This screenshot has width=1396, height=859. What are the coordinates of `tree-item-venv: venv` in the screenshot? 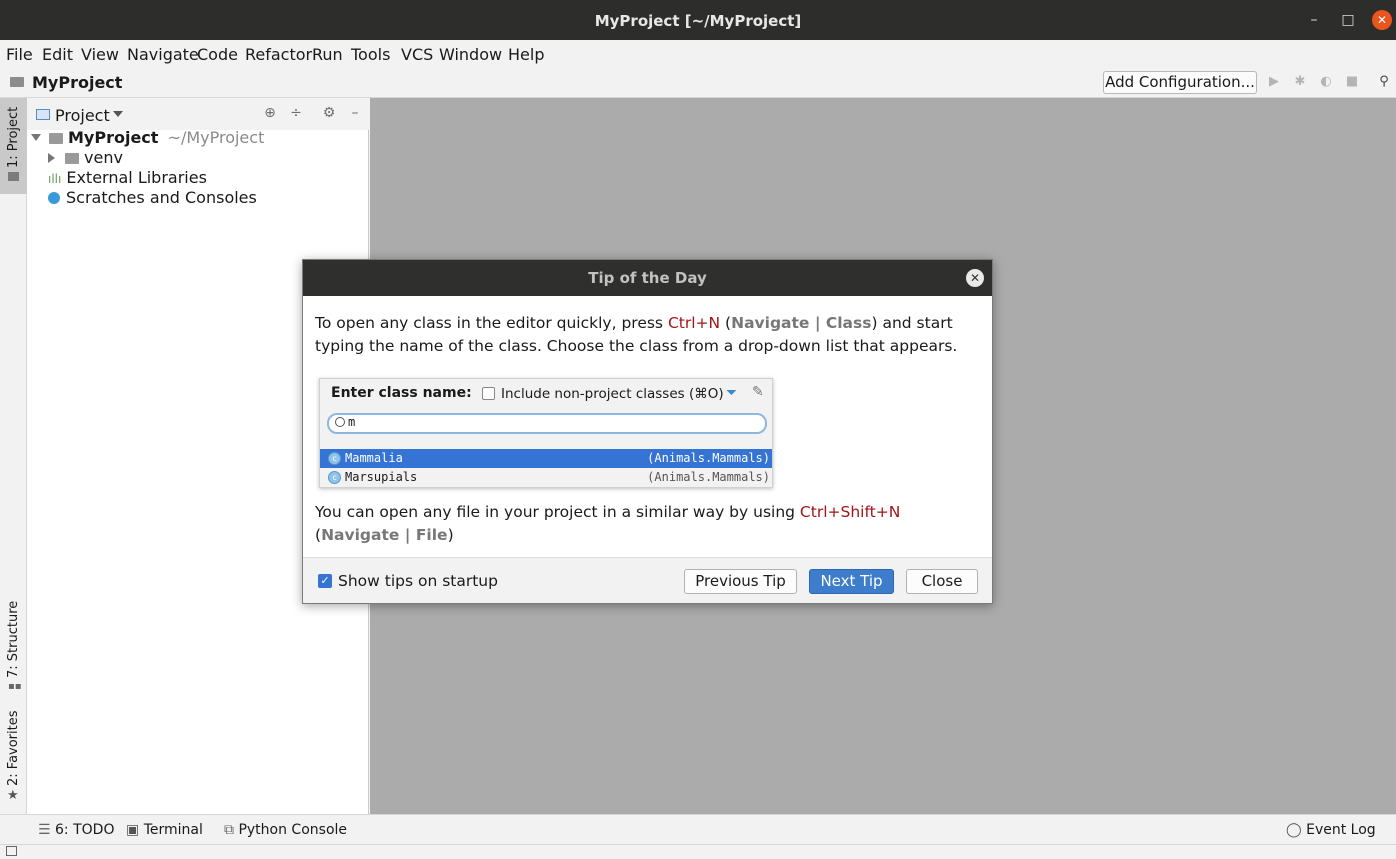 It's located at (85, 158).